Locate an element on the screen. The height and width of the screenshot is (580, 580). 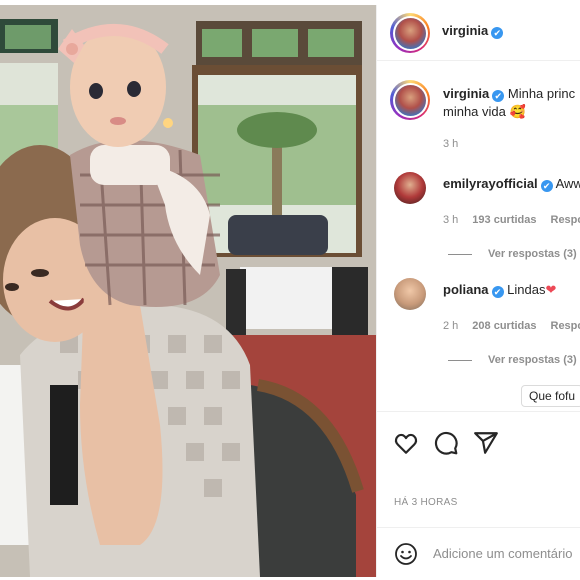
comment-username: poliana is located at coordinates (466, 289).